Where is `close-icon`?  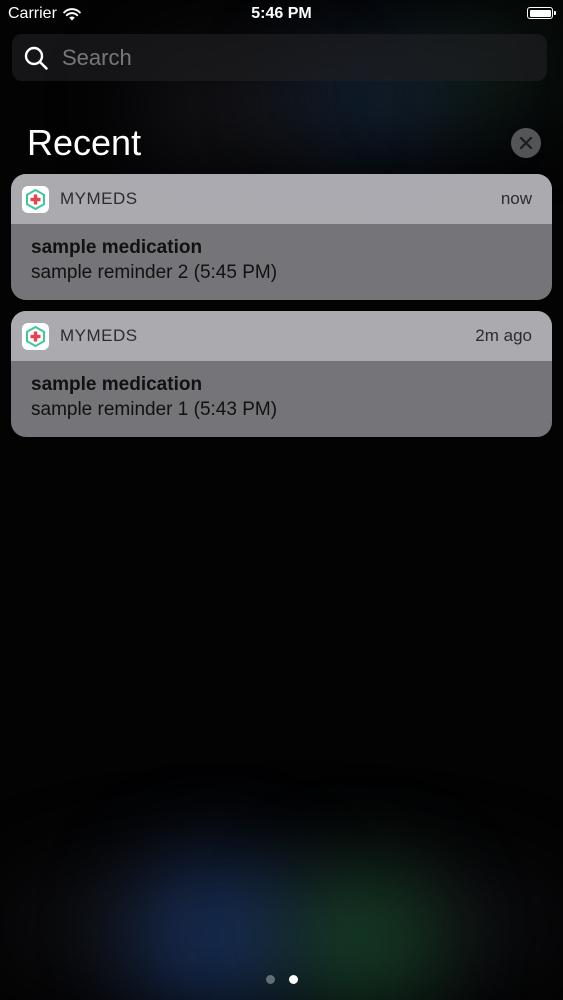
close-icon is located at coordinates (526, 143).